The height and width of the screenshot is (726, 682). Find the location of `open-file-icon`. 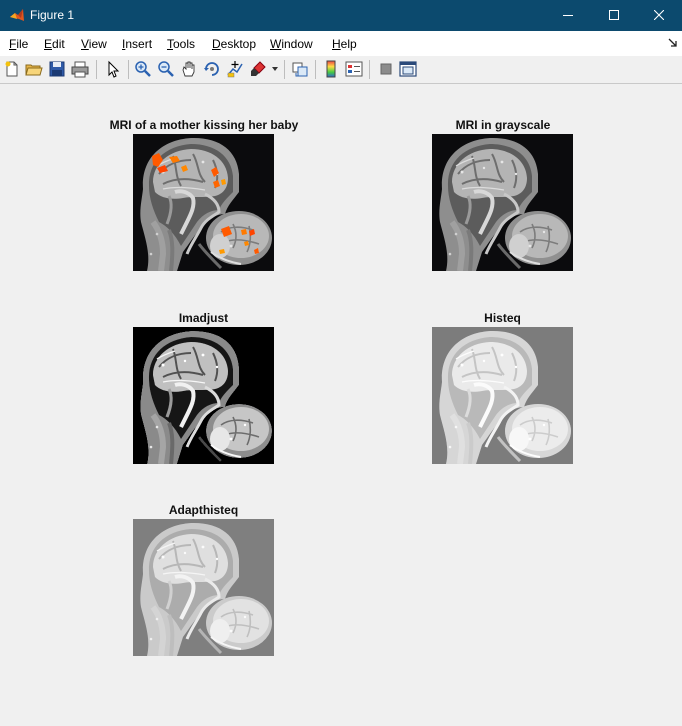

open-file-icon is located at coordinates (34, 69).